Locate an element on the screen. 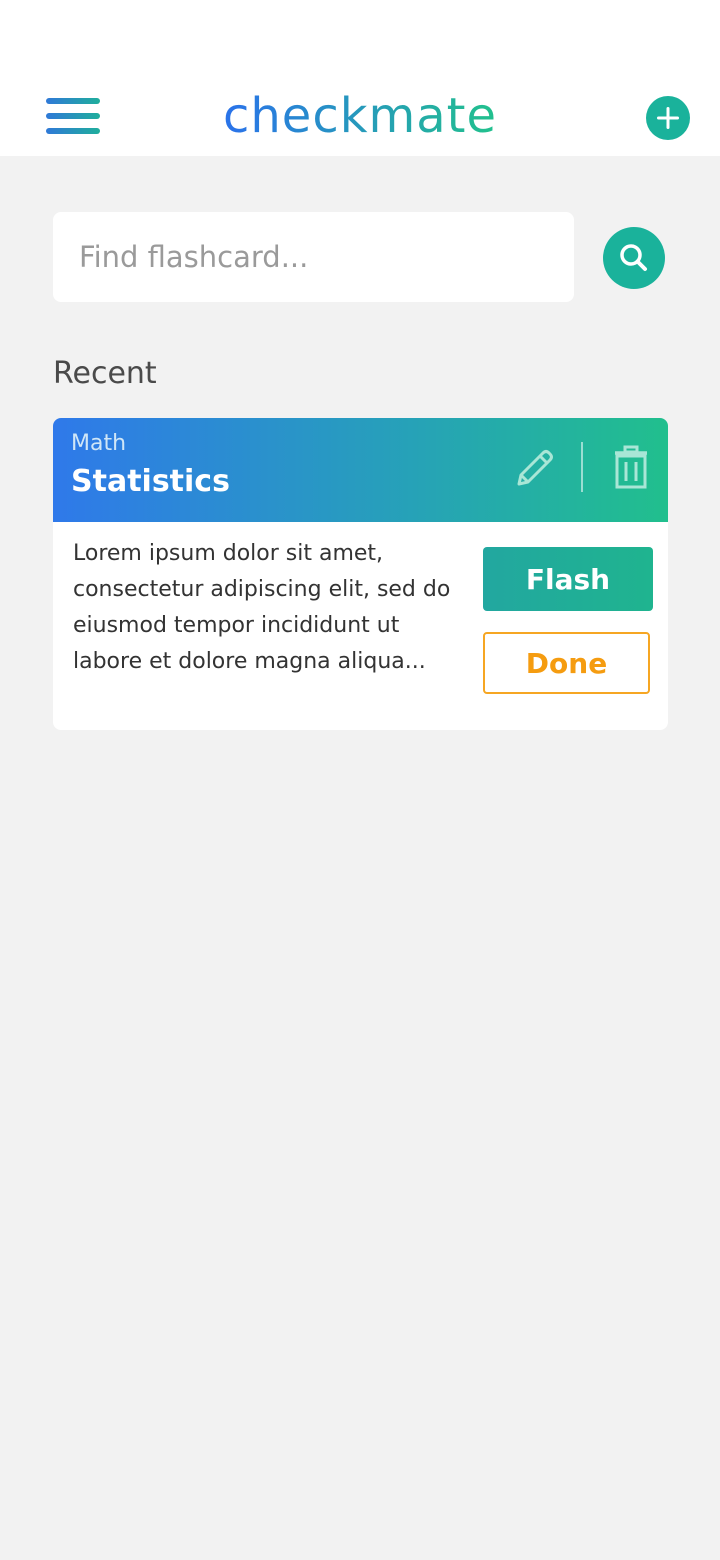 Image resolution: width=720 pixels, height=1560 pixels. delete-flashcard-button is located at coordinates (631, 468).